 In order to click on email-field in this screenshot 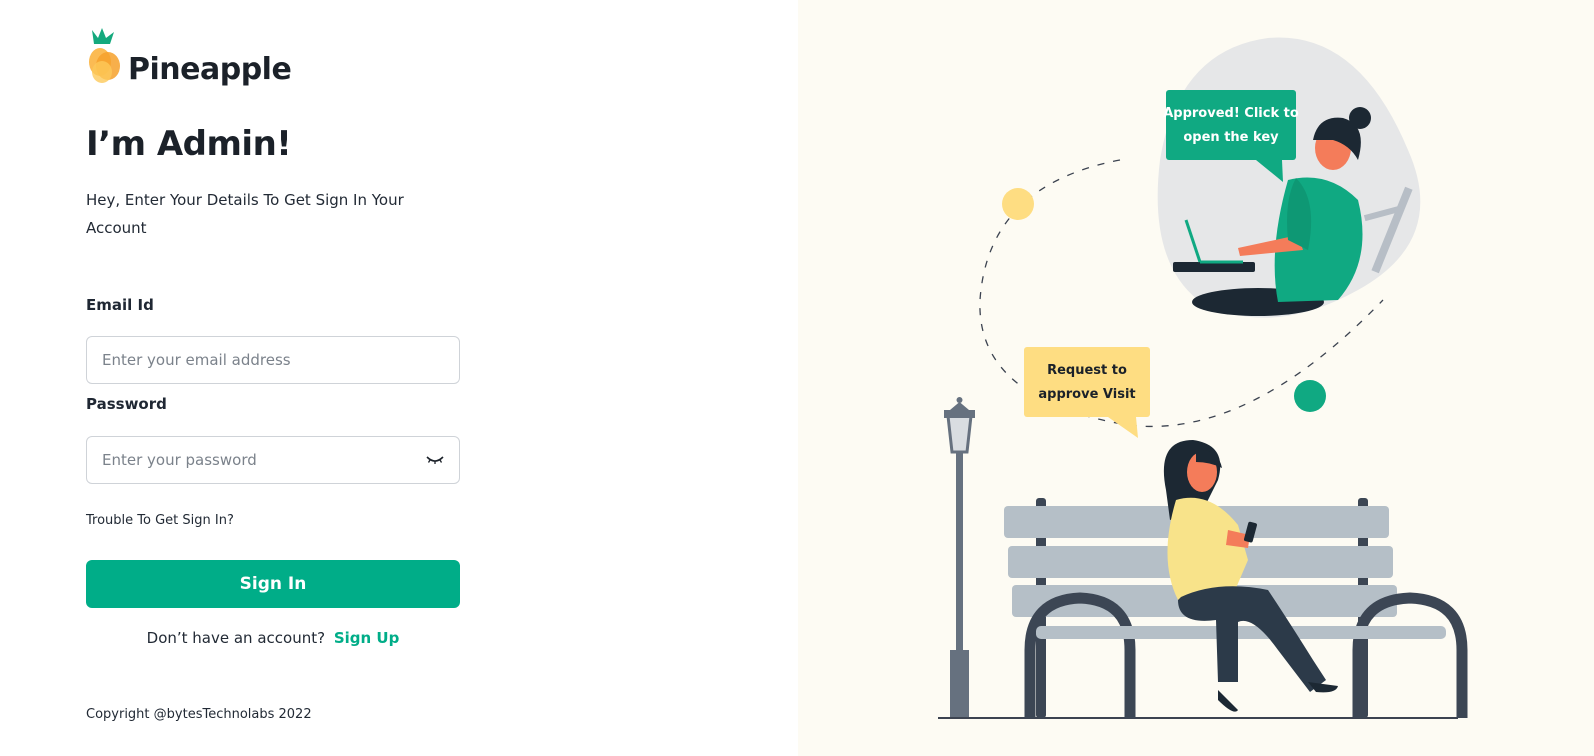, I will do `click(273, 360)`.